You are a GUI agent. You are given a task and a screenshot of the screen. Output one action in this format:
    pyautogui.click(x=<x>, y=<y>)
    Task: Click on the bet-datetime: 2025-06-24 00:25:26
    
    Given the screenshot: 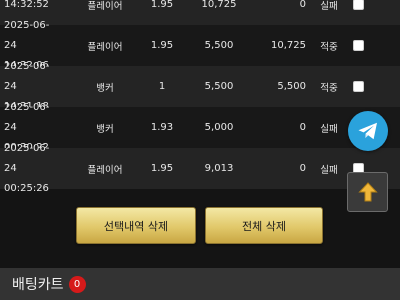 What is the action you would take?
    pyautogui.click(x=33, y=168)
    